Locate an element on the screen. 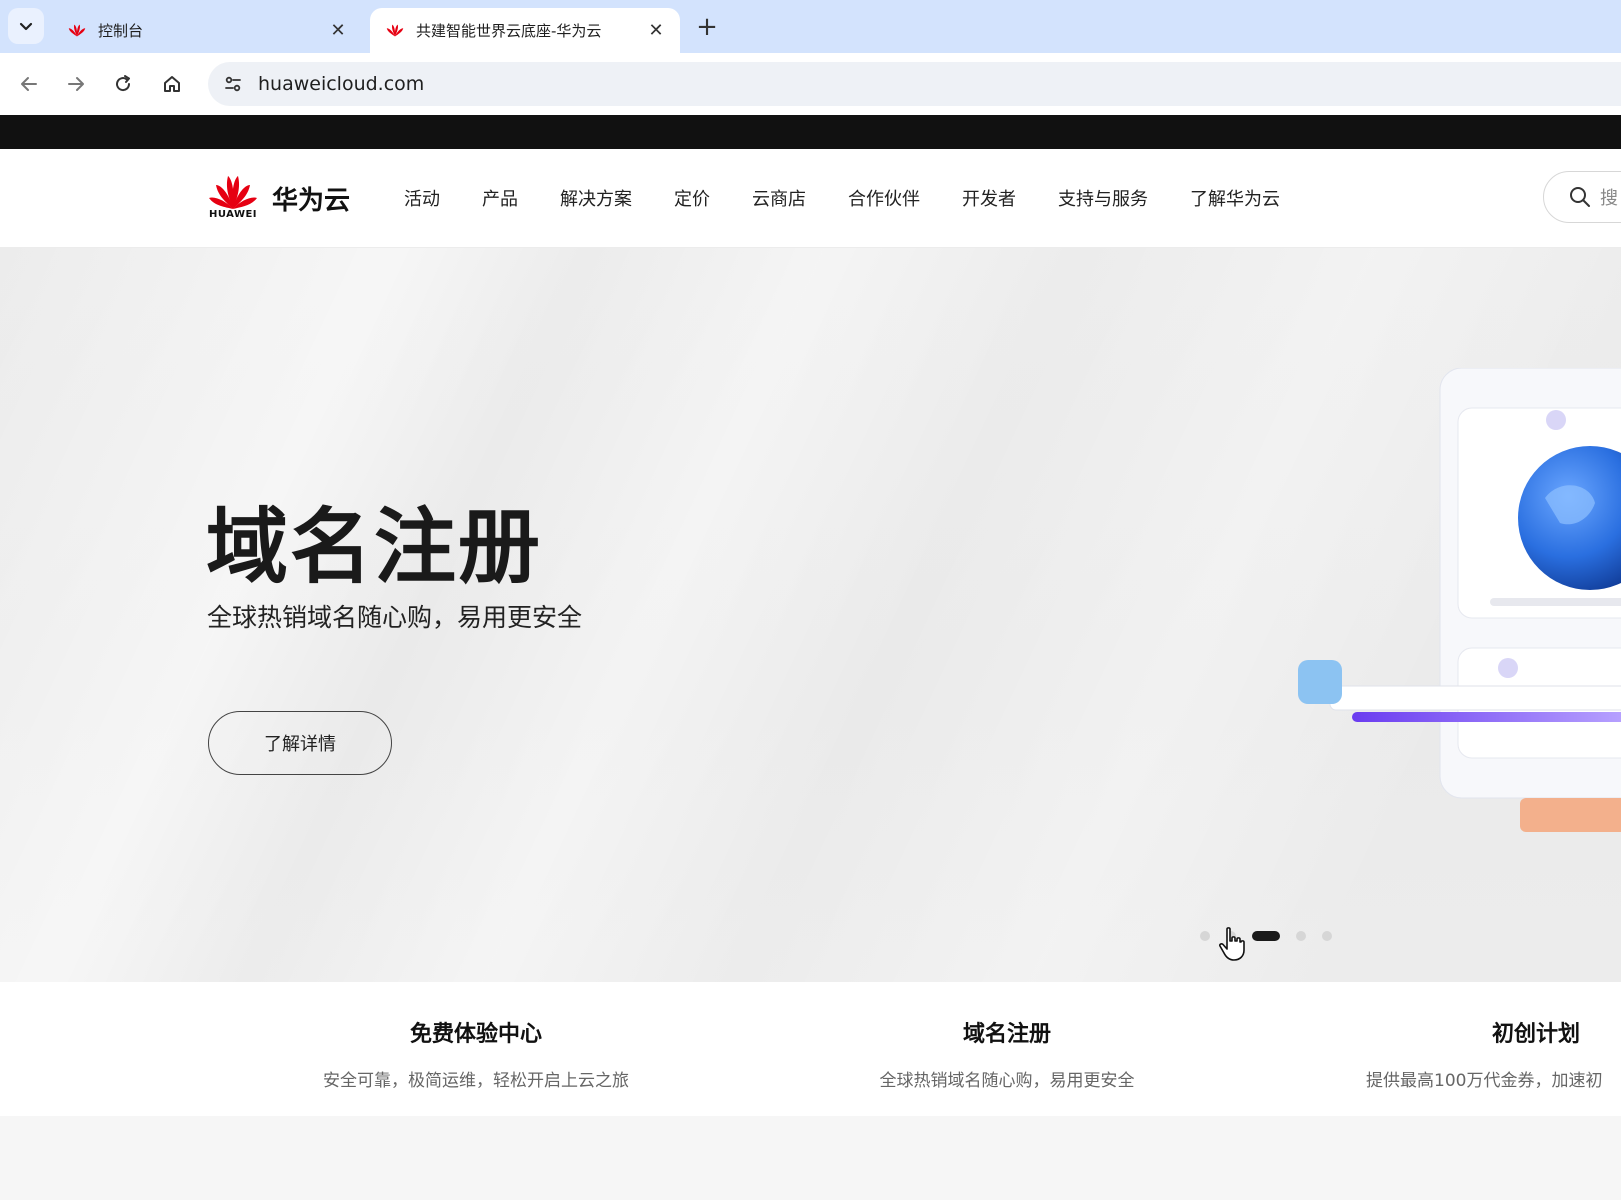 This screenshot has width=1621, height=1200. hand-pointer-cursor-icon is located at coordinates (1231, 944).